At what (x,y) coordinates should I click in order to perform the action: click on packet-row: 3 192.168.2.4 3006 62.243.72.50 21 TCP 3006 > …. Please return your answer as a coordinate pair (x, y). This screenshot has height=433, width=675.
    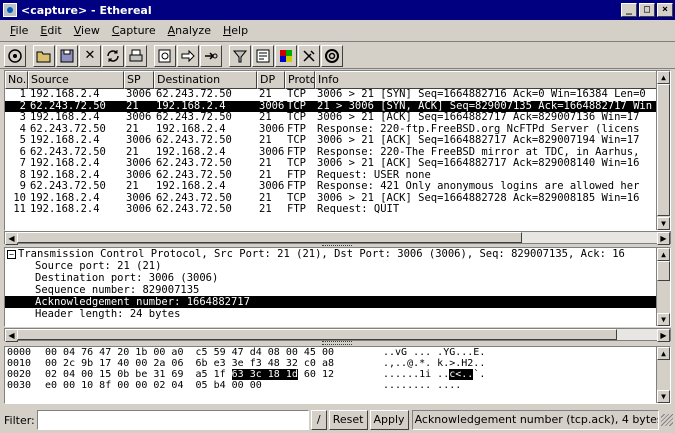
    Looking at the image, I should click on (337, 118).